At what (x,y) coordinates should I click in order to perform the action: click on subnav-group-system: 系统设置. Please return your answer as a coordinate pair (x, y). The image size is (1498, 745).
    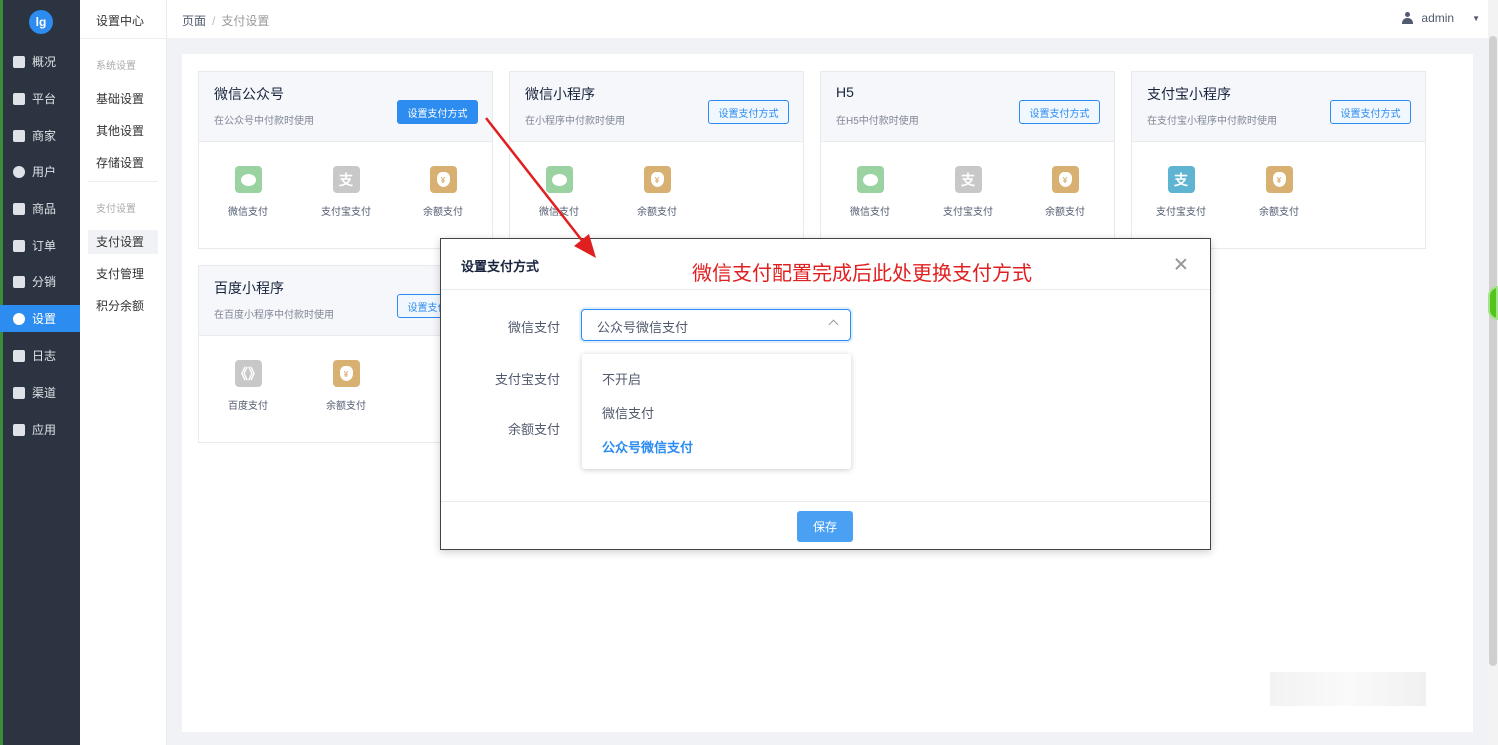
    Looking at the image, I should click on (116, 66).